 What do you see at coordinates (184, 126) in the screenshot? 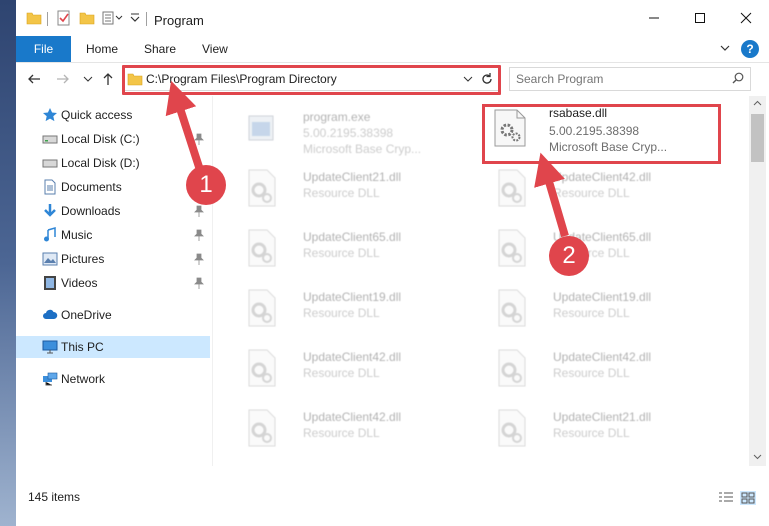
I see `arrow-to-address-bar` at bounding box center [184, 126].